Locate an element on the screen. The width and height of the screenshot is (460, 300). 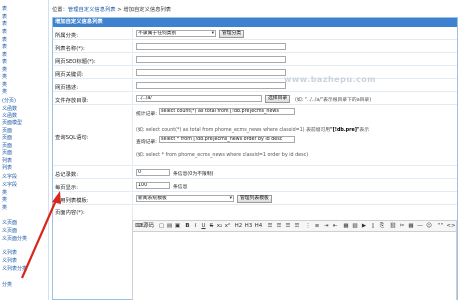
strikethrough-button: S is located at coordinates (211, 226).